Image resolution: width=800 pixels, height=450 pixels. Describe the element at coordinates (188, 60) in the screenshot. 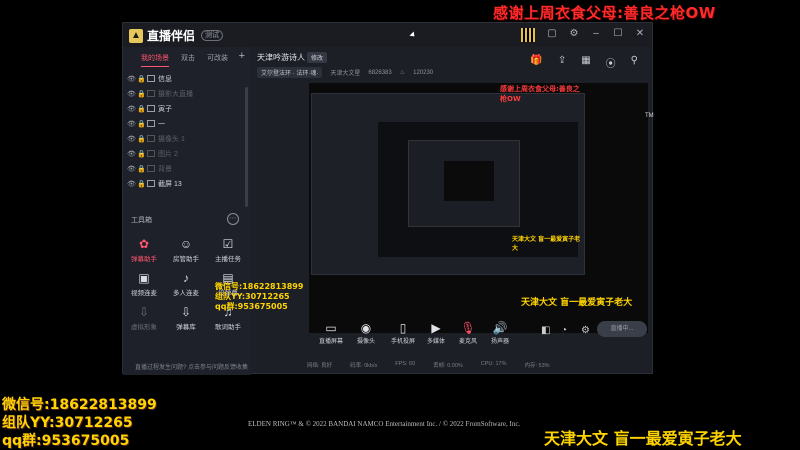

I see `tab-second: 双击` at that location.